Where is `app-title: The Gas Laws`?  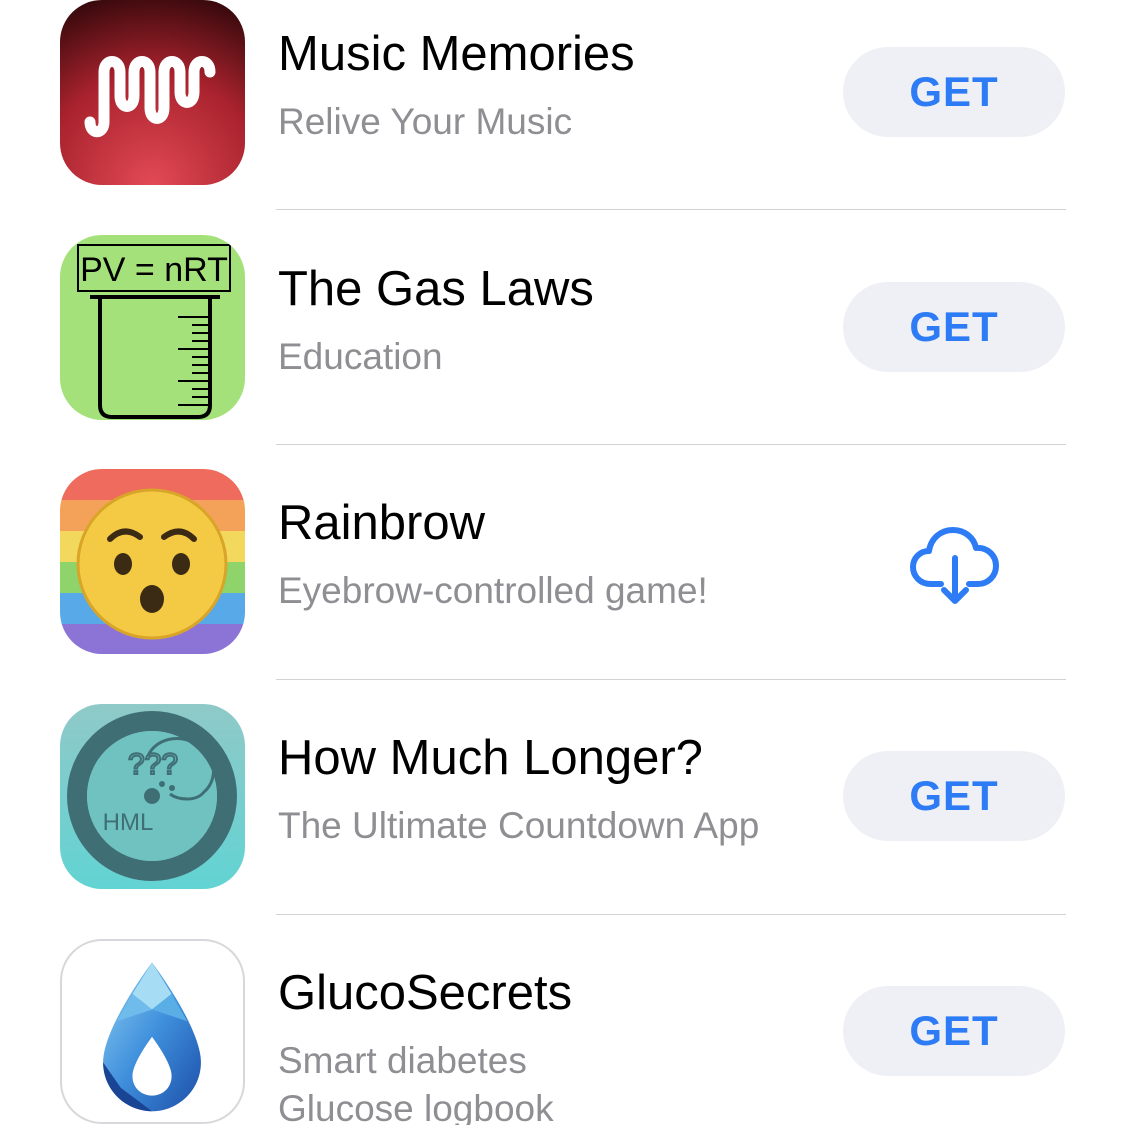
app-title: The Gas Laws is located at coordinates (436, 289).